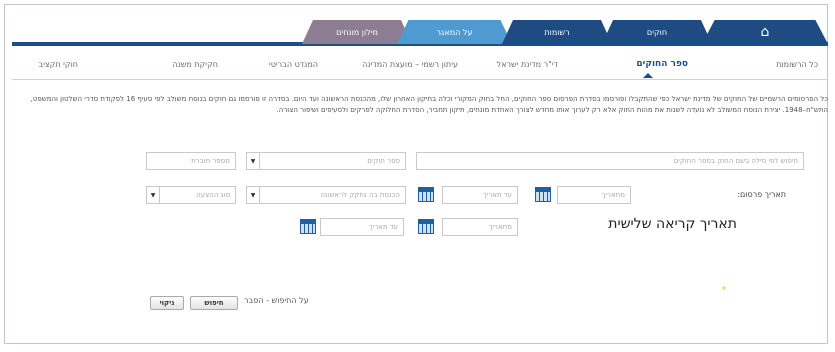 The width and height of the screenshot is (835, 352). Describe the element at coordinates (480, 227) in the screenshot. I see `third-reading-from-date-input: מתאריך` at that location.